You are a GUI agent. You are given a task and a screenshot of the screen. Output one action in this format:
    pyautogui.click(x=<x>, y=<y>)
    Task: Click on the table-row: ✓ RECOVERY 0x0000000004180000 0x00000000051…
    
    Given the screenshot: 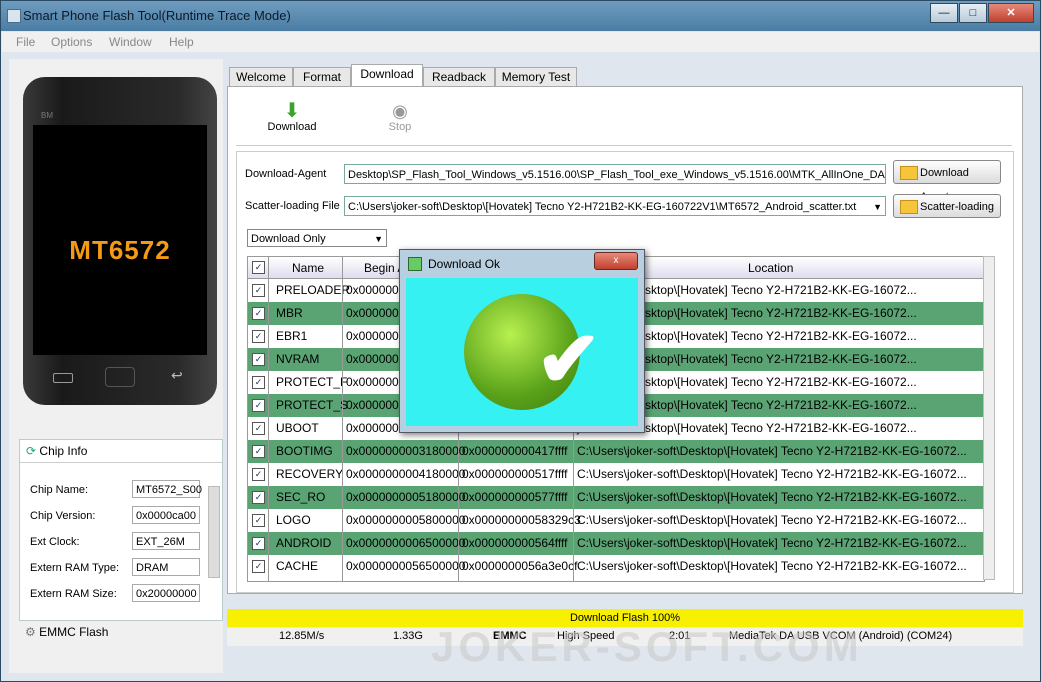 What is the action you would take?
    pyautogui.click(x=616, y=474)
    